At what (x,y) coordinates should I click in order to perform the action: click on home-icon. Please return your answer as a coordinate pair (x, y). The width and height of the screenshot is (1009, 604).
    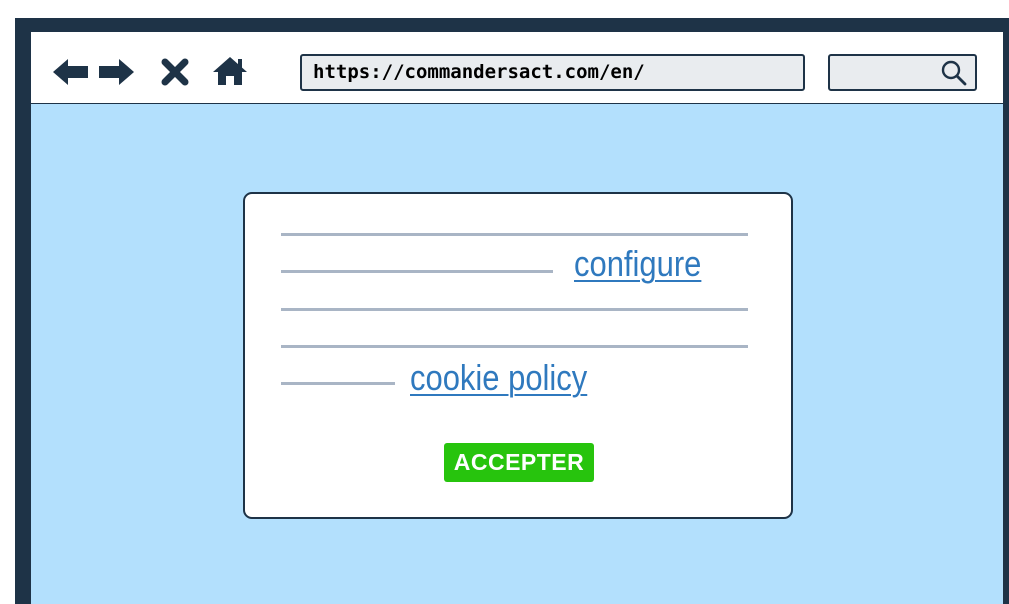
    Looking at the image, I should click on (230, 71).